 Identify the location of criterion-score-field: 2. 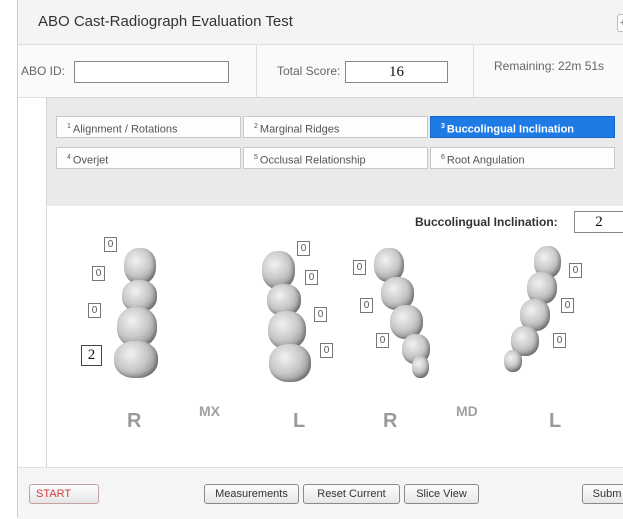
(598, 222).